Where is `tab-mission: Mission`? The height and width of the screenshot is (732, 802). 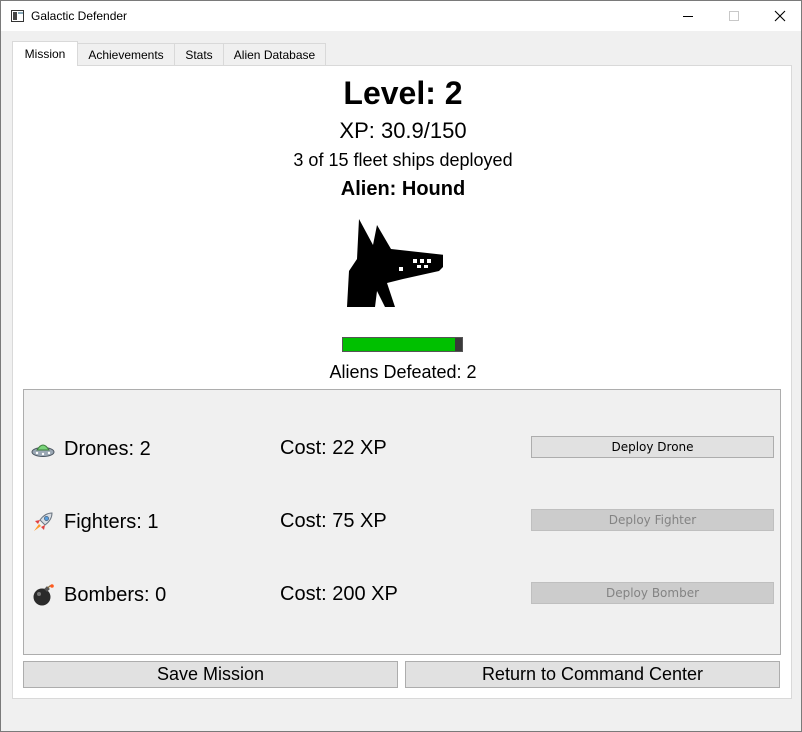
tab-mission: Mission is located at coordinates (45, 53).